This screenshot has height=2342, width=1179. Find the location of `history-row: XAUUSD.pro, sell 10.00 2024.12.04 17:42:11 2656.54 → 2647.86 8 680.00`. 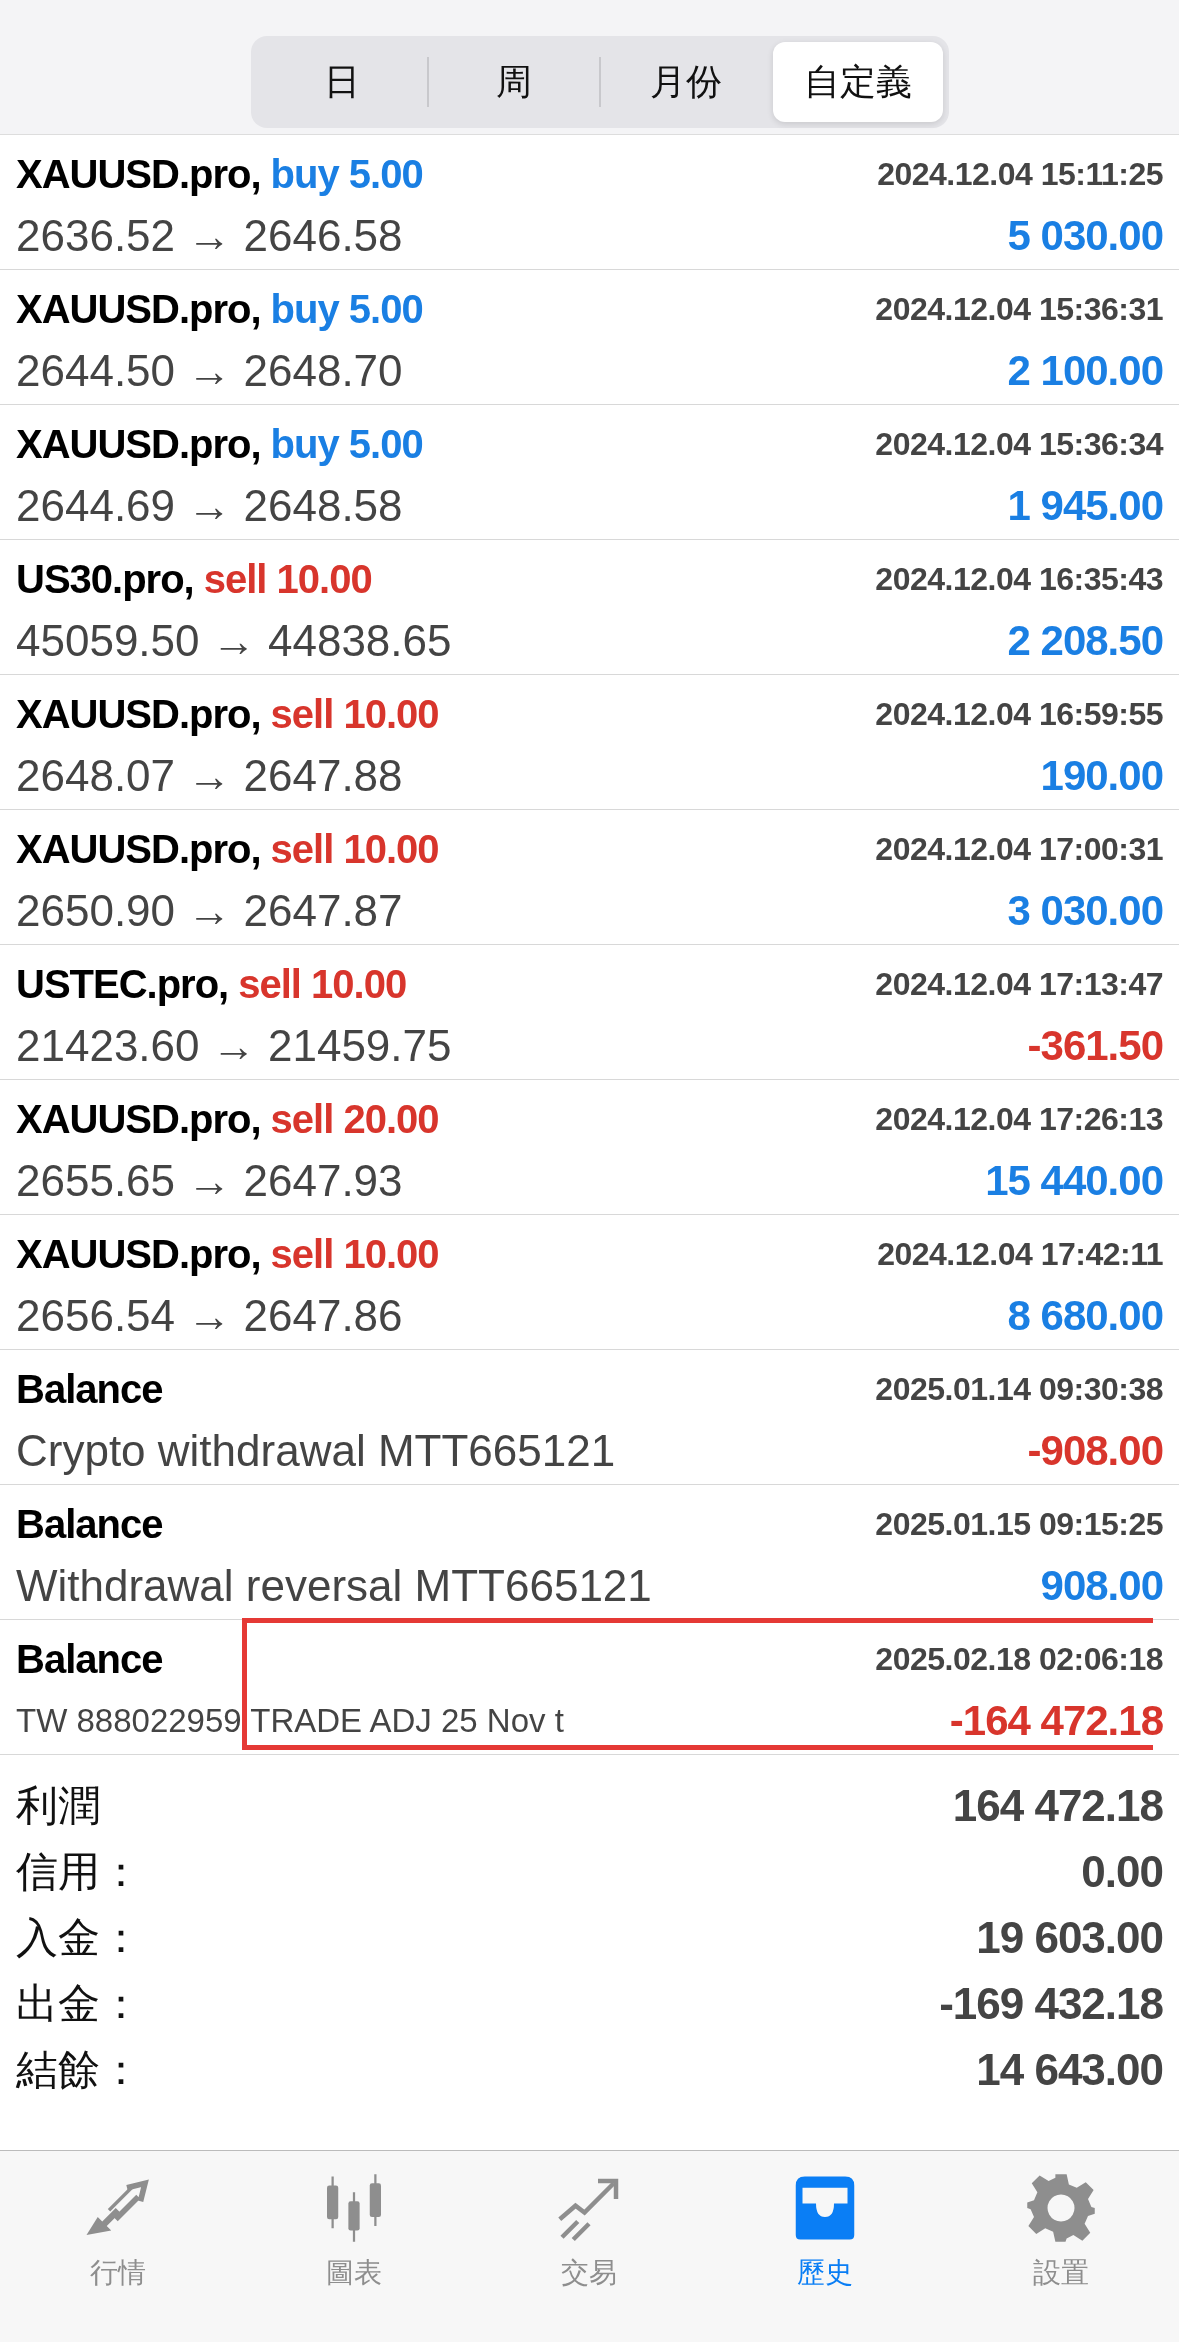

history-row: XAUUSD.pro, sell 10.00 2024.12.04 17:42:11 2656.54 → 2647.86 8 680.00 is located at coordinates (589, 1282).